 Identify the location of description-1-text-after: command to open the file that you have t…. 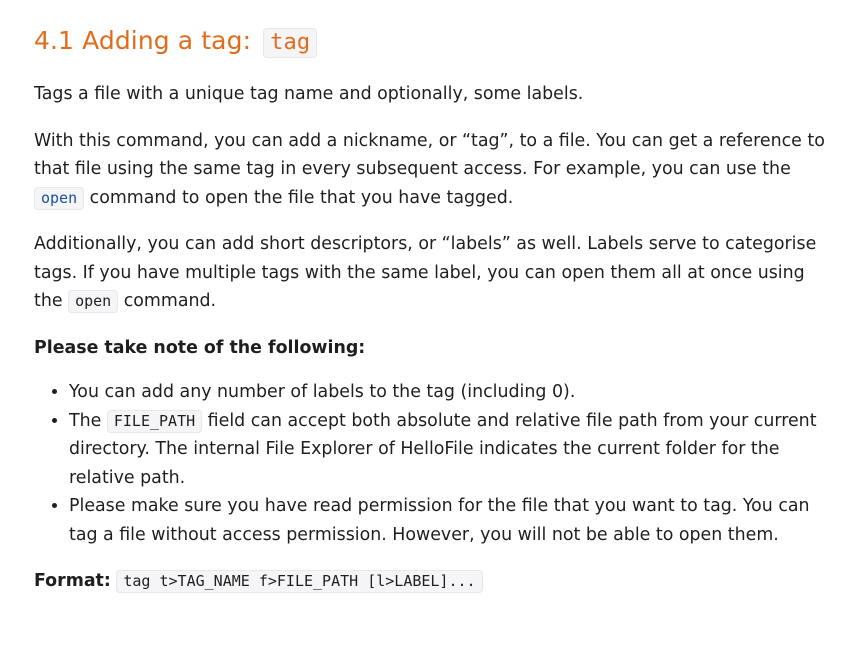
(299, 197).